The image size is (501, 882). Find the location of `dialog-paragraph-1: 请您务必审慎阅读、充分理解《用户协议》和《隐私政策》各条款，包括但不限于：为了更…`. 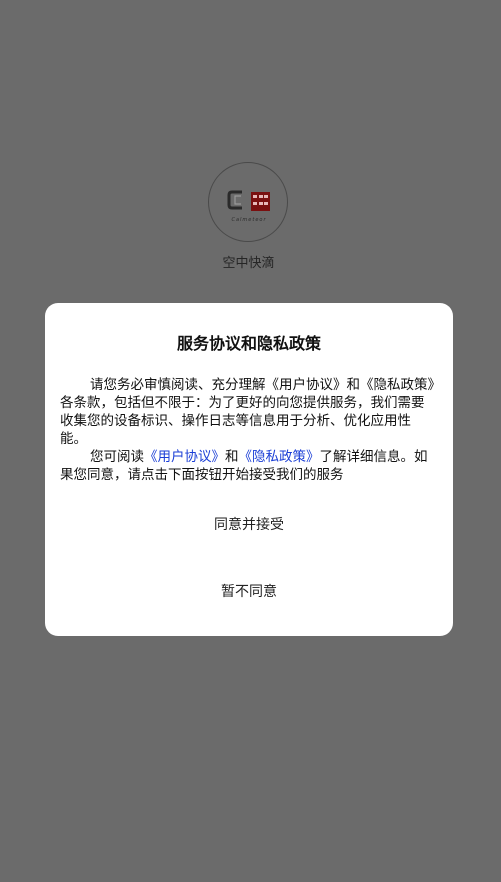

dialog-paragraph-1: 请您务必审慎阅读、充分理解《用户协议》和《隐私政策》各条款，包括但不限于：为了更… is located at coordinates (247, 412).